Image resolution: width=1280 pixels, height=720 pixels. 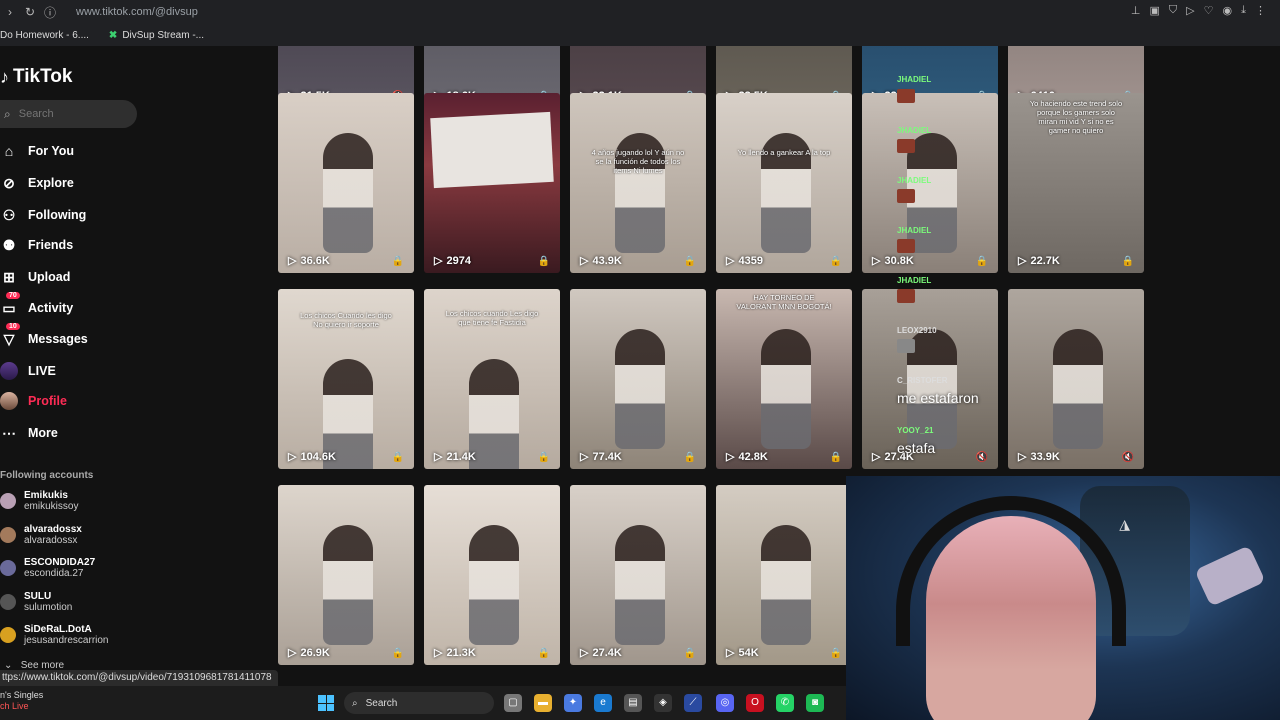 What do you see at coordinates (492, 183) in the screenshot?
I see `video-thumbnail: ▷ 2974 🔒` at bounding box center [492, 183].